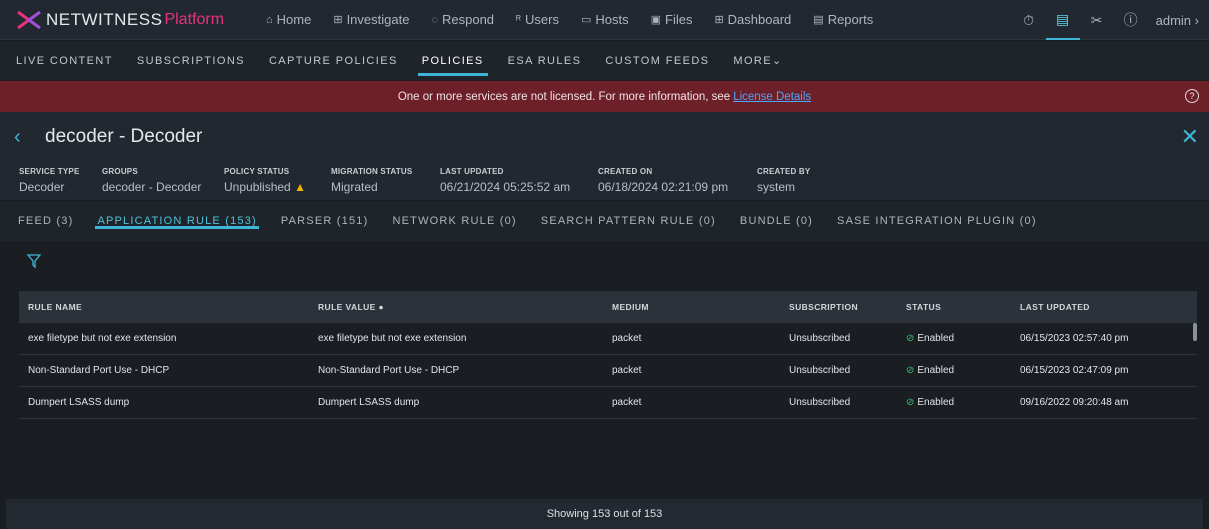 This screenshot has height=529, width=1209. I want to click on tab-bundle-0: BUNDLE (0), so click(776, 221).